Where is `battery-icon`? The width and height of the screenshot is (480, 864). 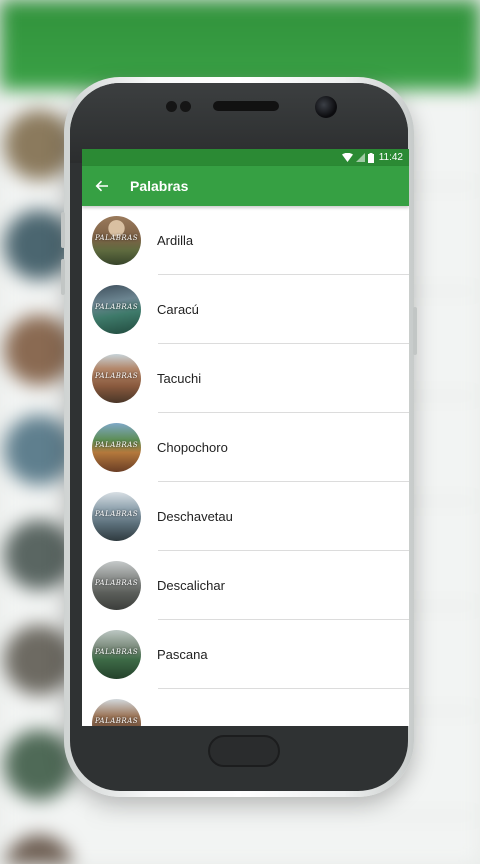 battery-icon is located at coordinates (370, 157).